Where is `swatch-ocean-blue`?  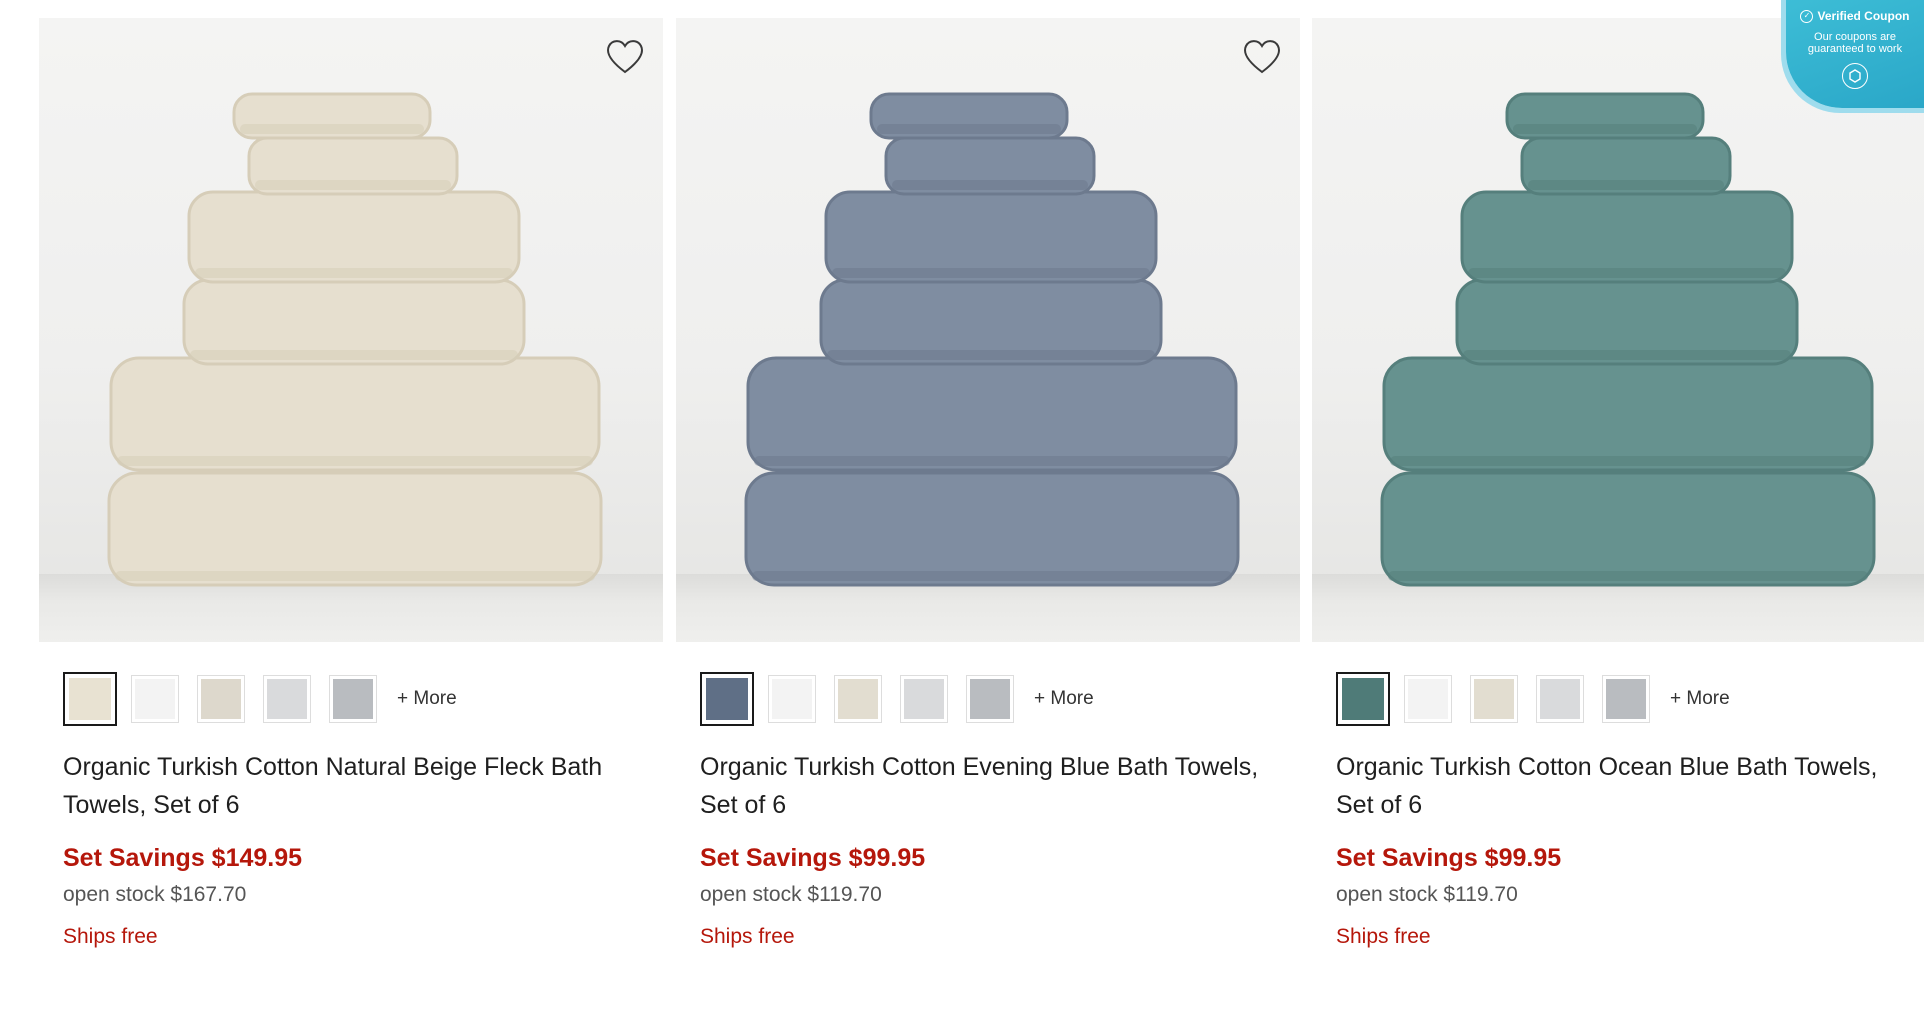 swatch-ocean-blue is located at coordinates (1363, 699).